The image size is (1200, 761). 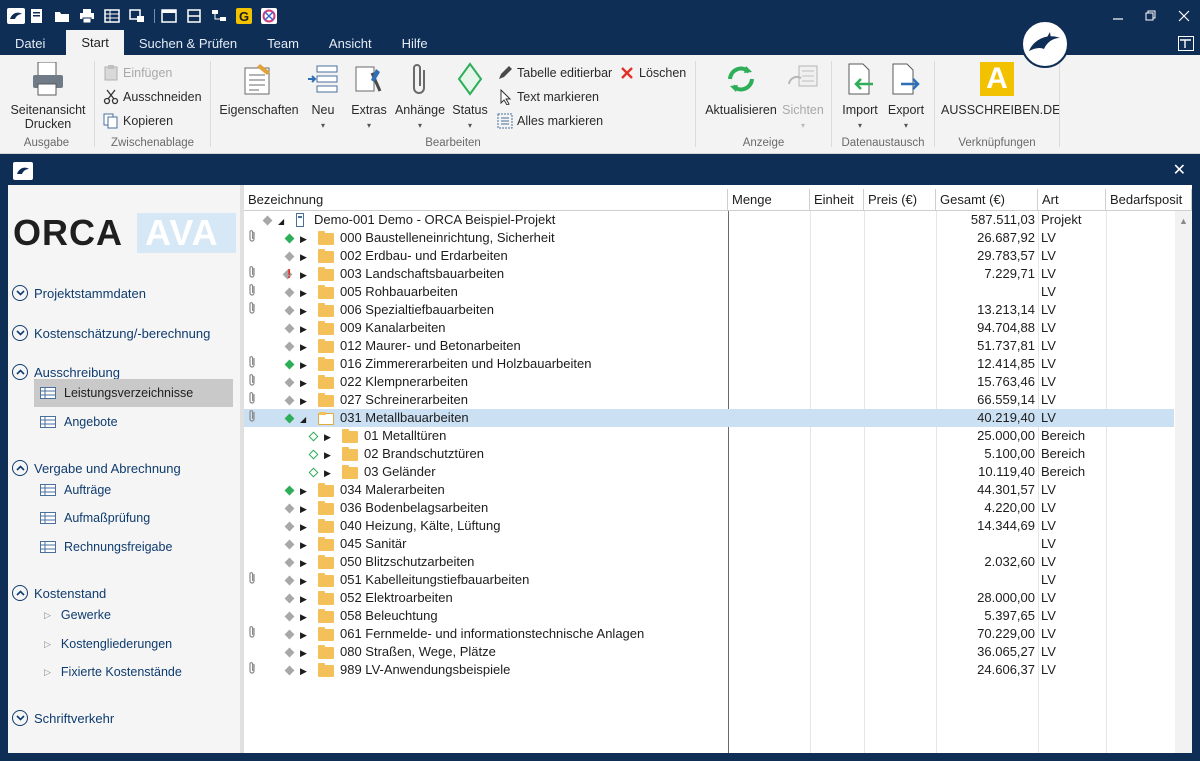 I want to click on table-row: ▶ 058 Beleuchtung 5.397,65 LV, so click(x=709, y=616).